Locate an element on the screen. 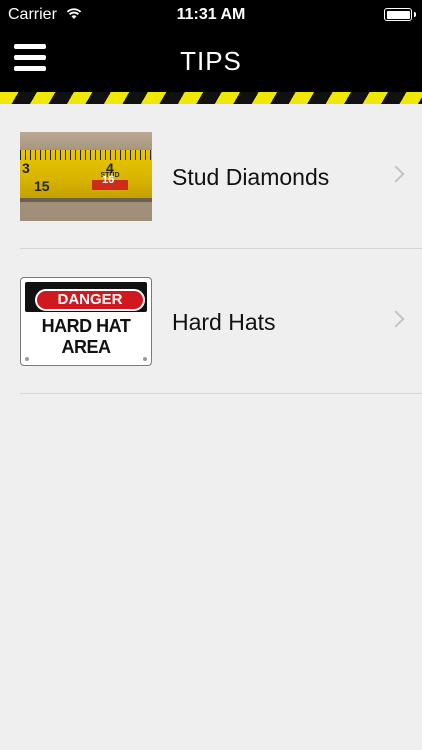  sign-line: HARD HAT is located at coordinates (86, 326).